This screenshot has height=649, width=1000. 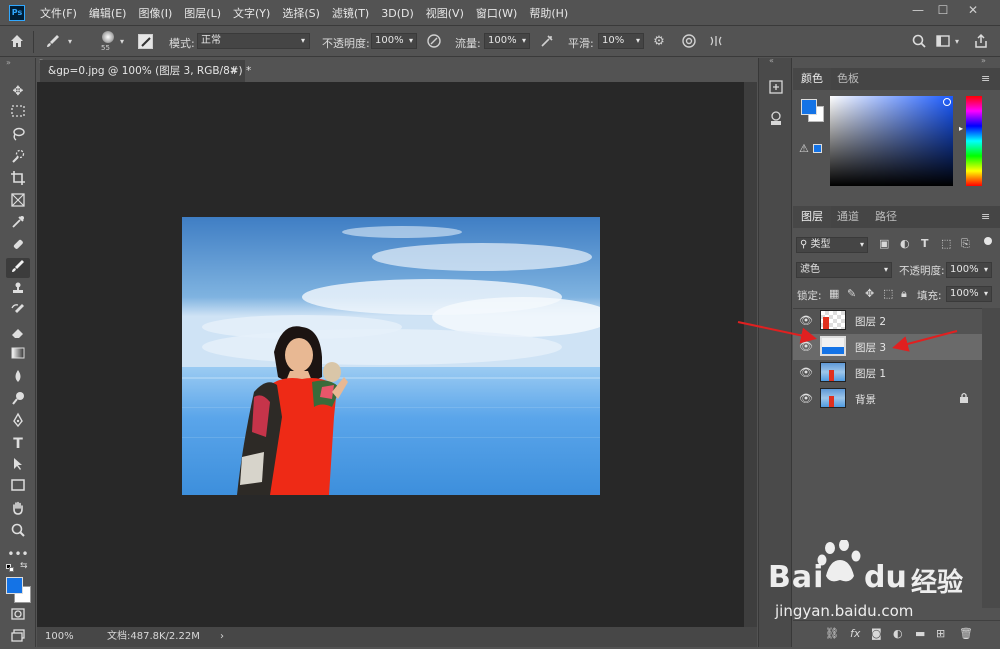 I want to click on mask-icon: ◙, so click(x=876, y=633).